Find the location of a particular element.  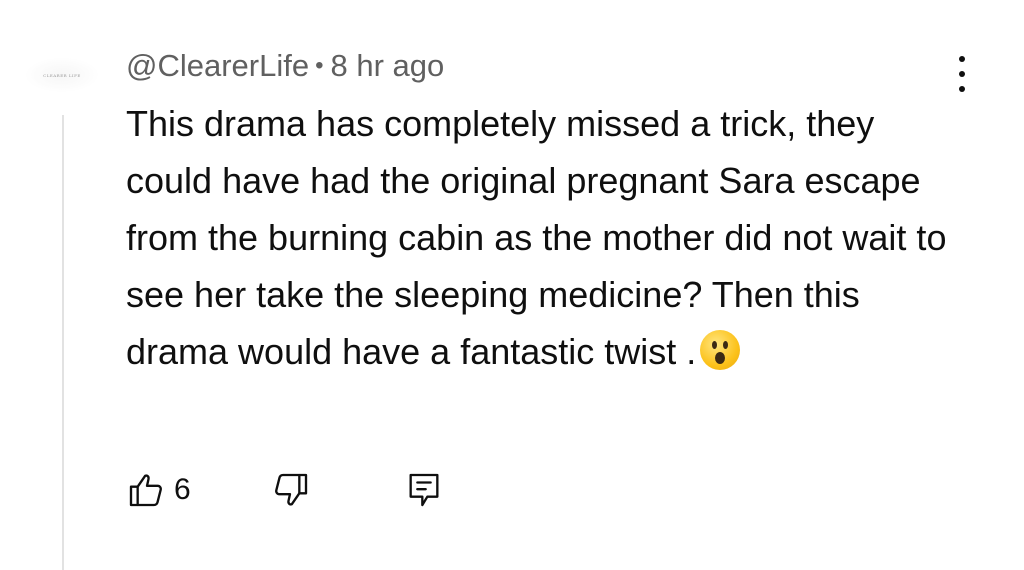

comment-header: @ClearerLife • 8 hr ago is located at coordinates (285, 67).